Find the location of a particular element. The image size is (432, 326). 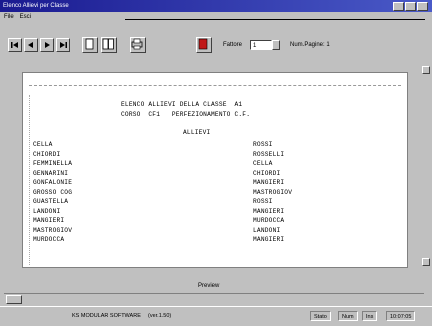

menu-item-esci: Esci is located at coordinates (25, 17).